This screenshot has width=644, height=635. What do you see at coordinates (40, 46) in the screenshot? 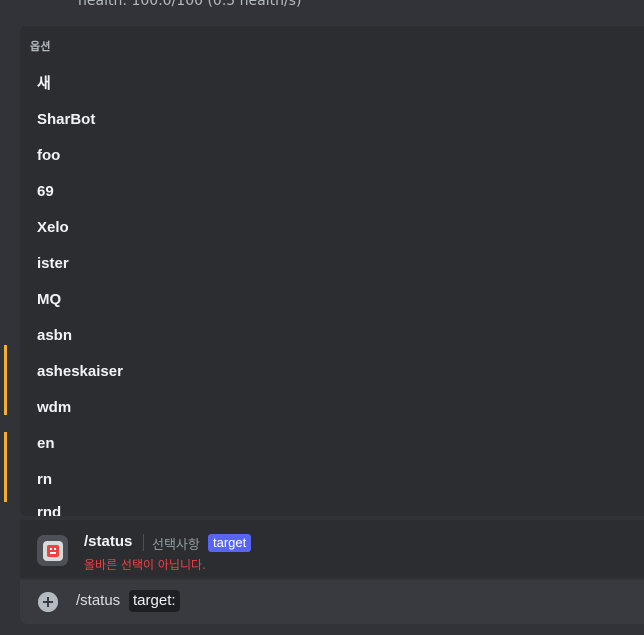
I see `options-header: 옵션` at bounding box center [40, 46].